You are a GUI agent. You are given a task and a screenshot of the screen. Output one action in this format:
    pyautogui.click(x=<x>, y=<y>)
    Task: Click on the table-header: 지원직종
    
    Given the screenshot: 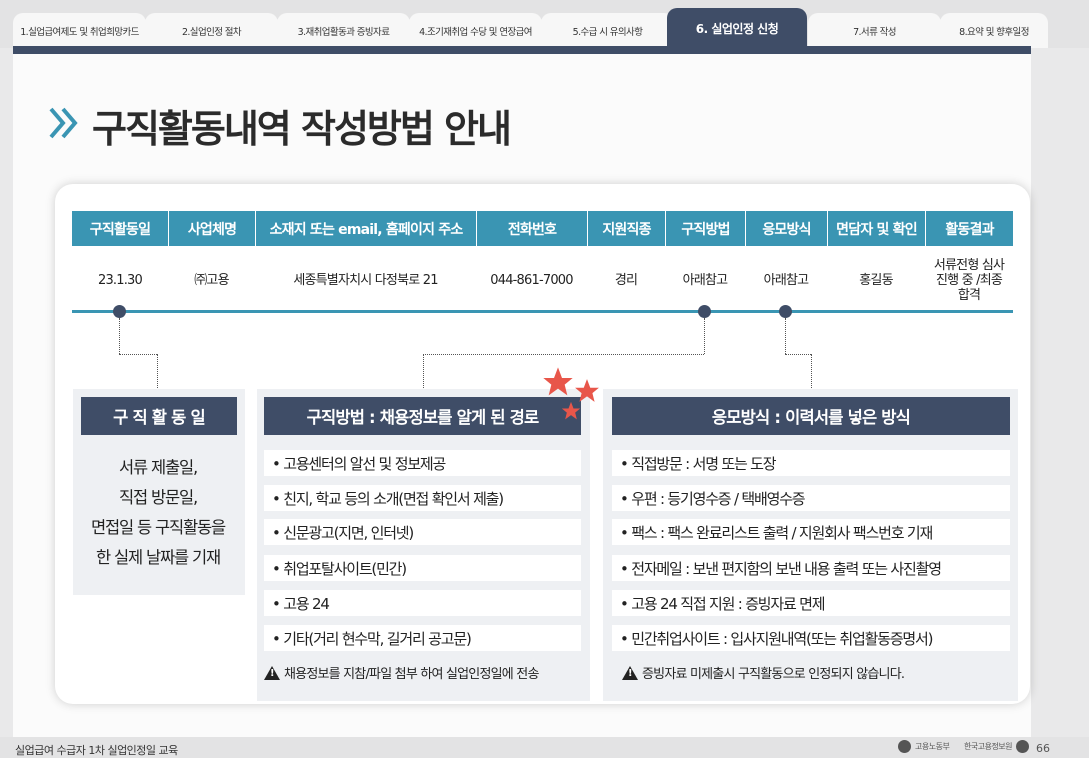 What is the action you would take?
    pyautogui.click(x=626, y=228)
    